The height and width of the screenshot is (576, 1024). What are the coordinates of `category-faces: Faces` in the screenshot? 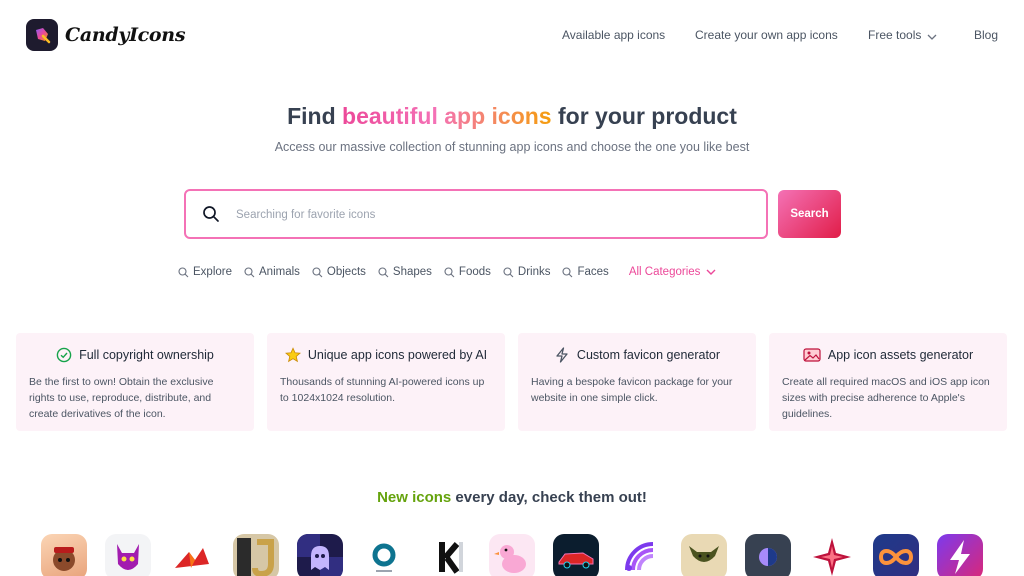 It's located at (585, 272).